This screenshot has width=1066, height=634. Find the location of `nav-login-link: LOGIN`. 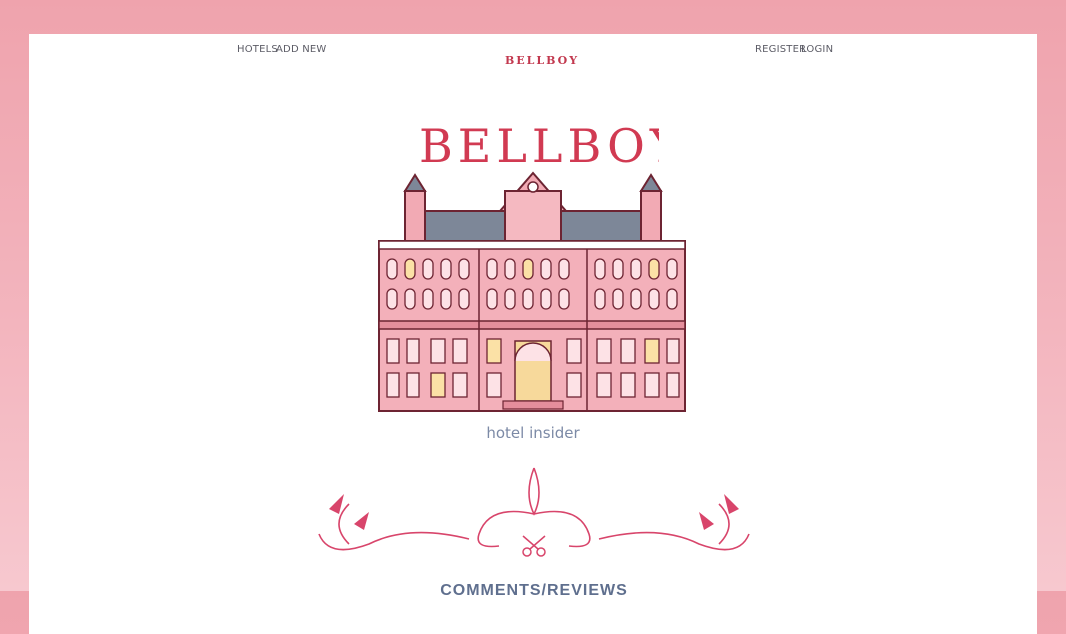

nav-login-link: LOGIN is located at coordinates (817, 49).